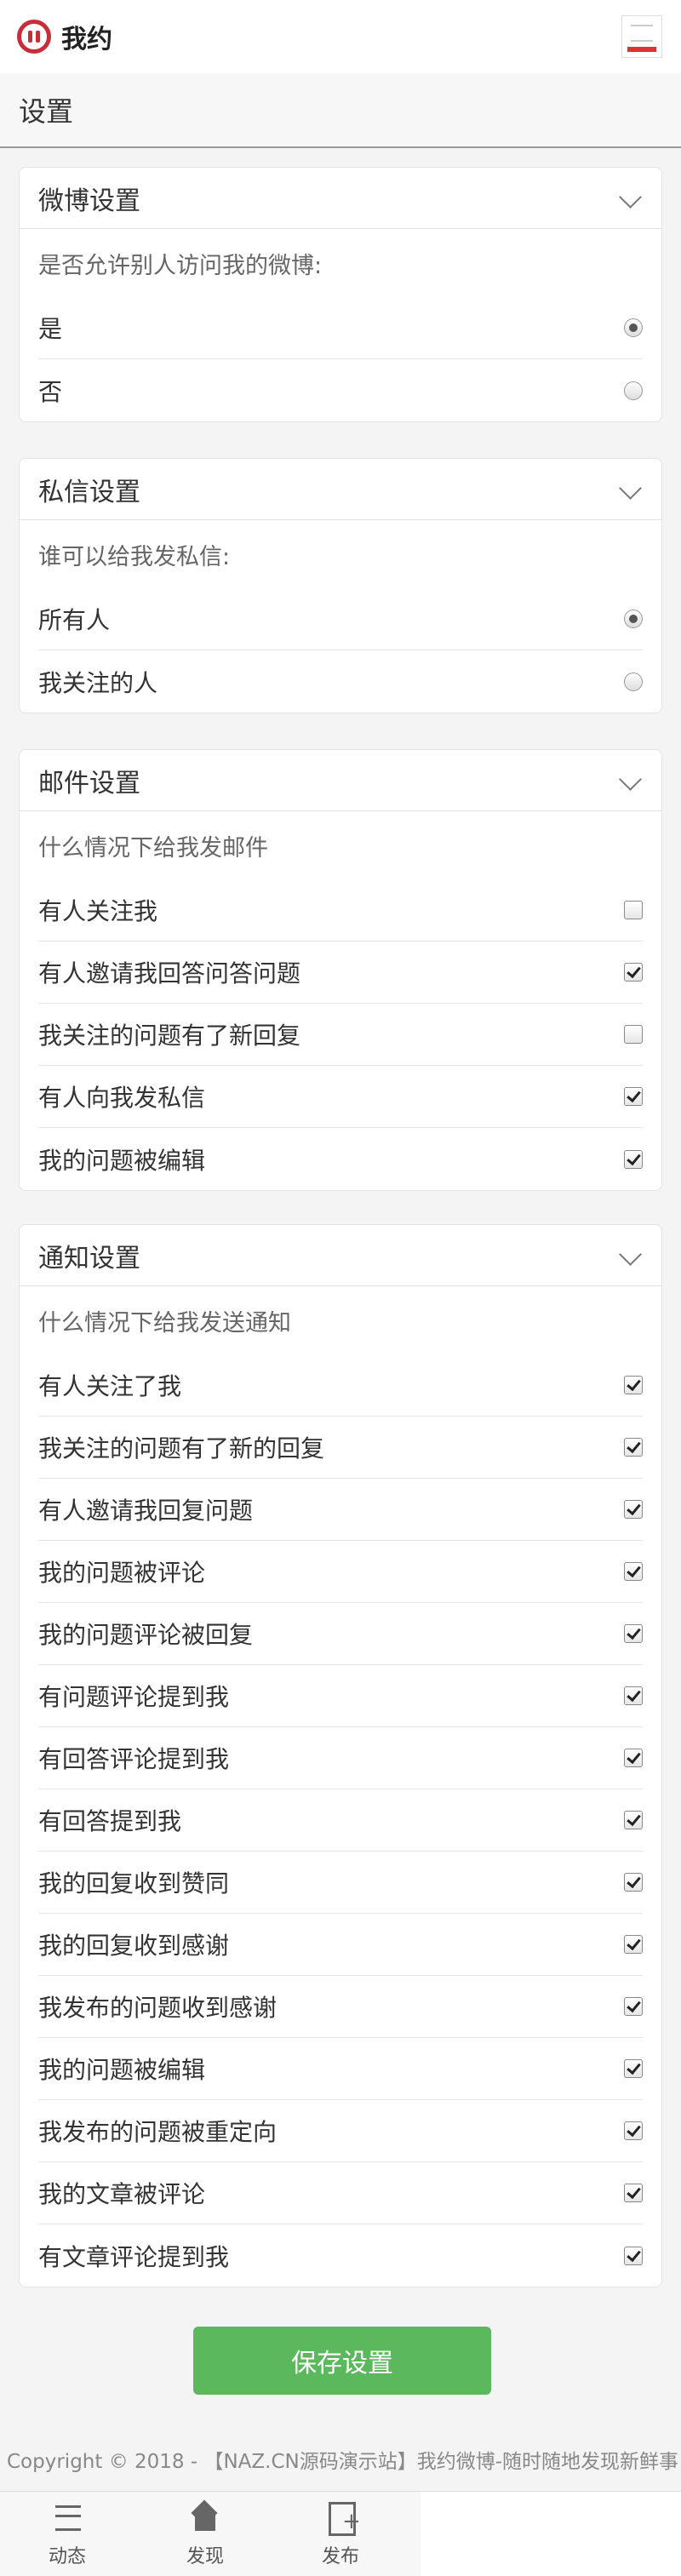 This screenshot has height=2576, width=681. I want to click on option-label: 所有人, so click(74, 620).